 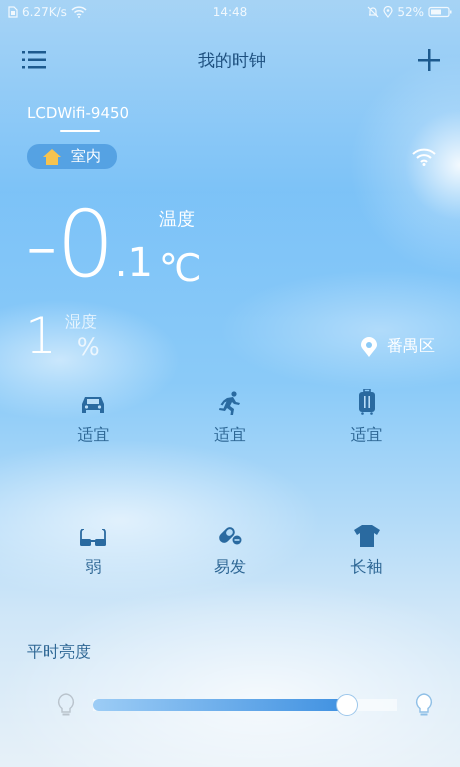 I want to click on add-button, so click(x=429, y=60).